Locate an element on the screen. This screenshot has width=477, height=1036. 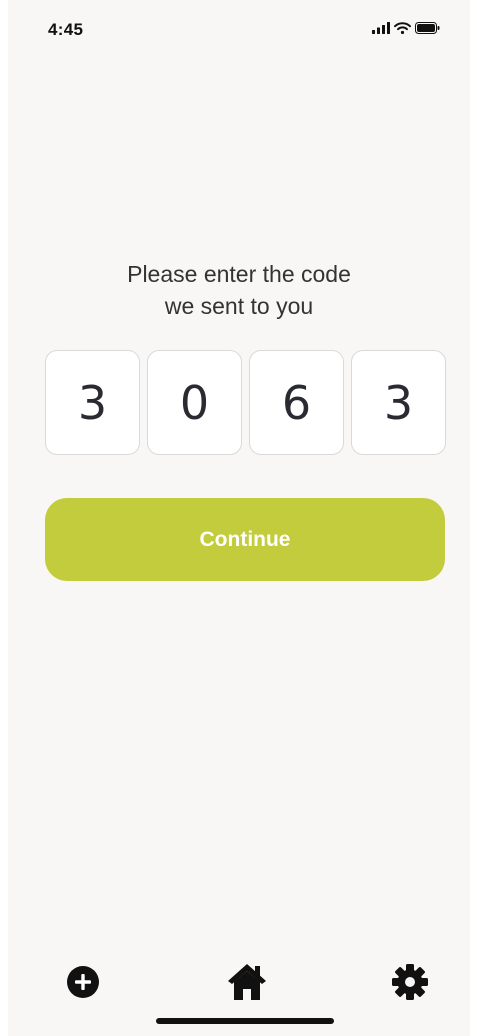
prompt-line-2: we sent to you is located at coordinates (239, 306).